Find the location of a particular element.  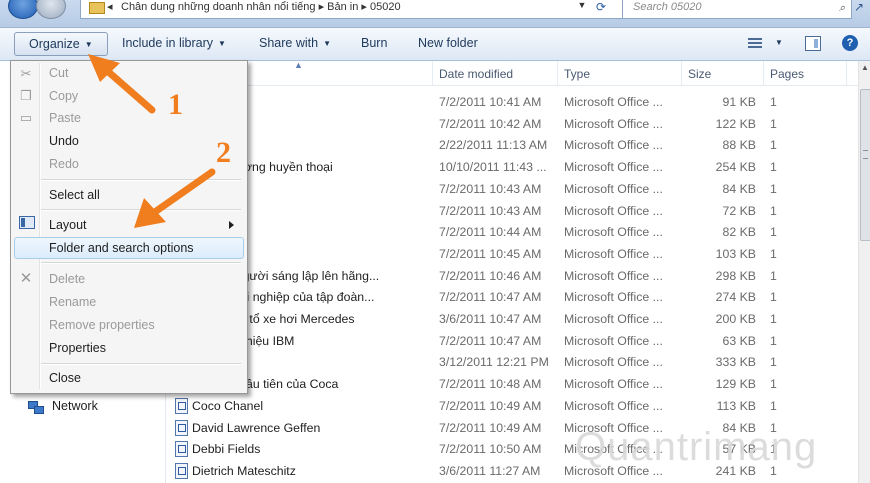

document-icon is located at coordinates (181, 405).